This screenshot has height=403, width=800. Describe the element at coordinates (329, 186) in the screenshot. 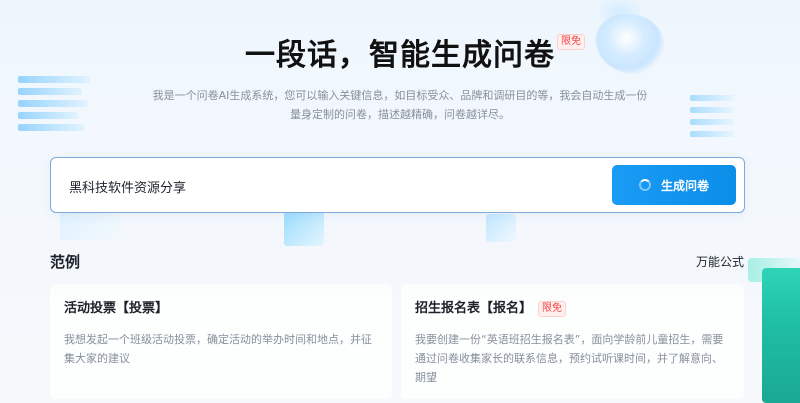

I see `prompt-input` at that location.